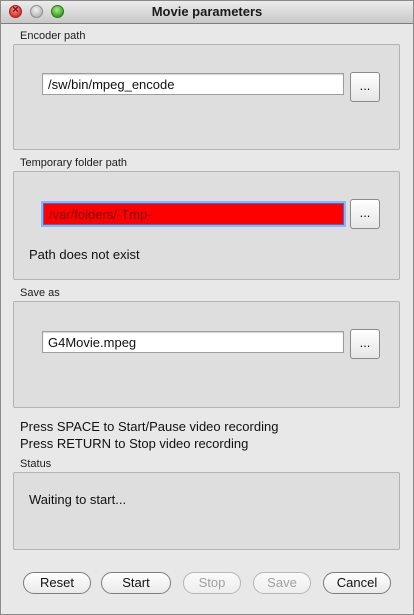 Image resolution: width=414 pixels, height=615 pixels. What do you see at coordinates (282, 583) in the screenshot?
I see `save-button: Save` at bounding box center [282, 583].